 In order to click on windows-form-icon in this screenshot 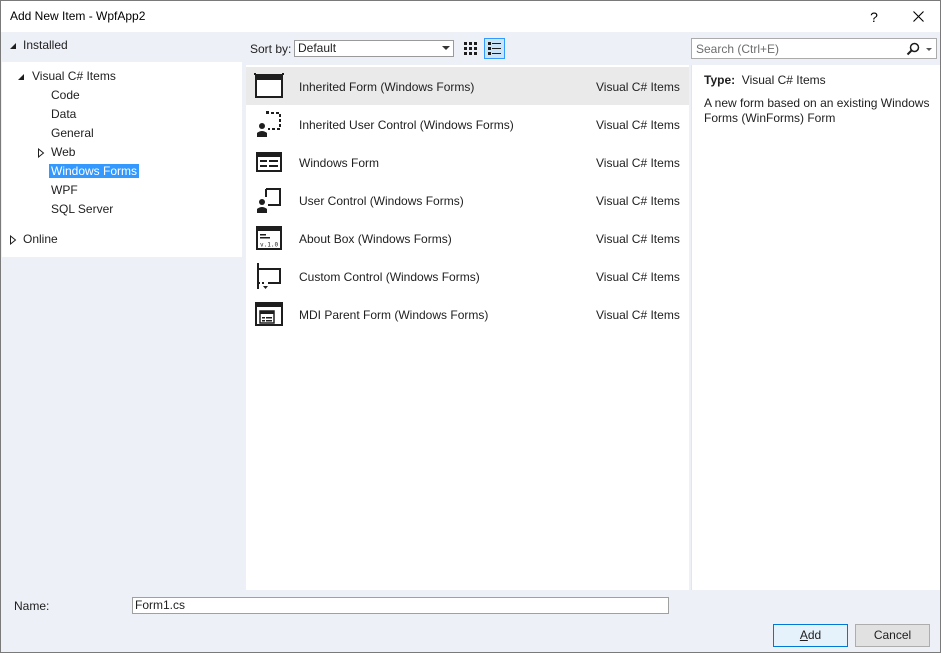, I will do `click(269, 162)`.